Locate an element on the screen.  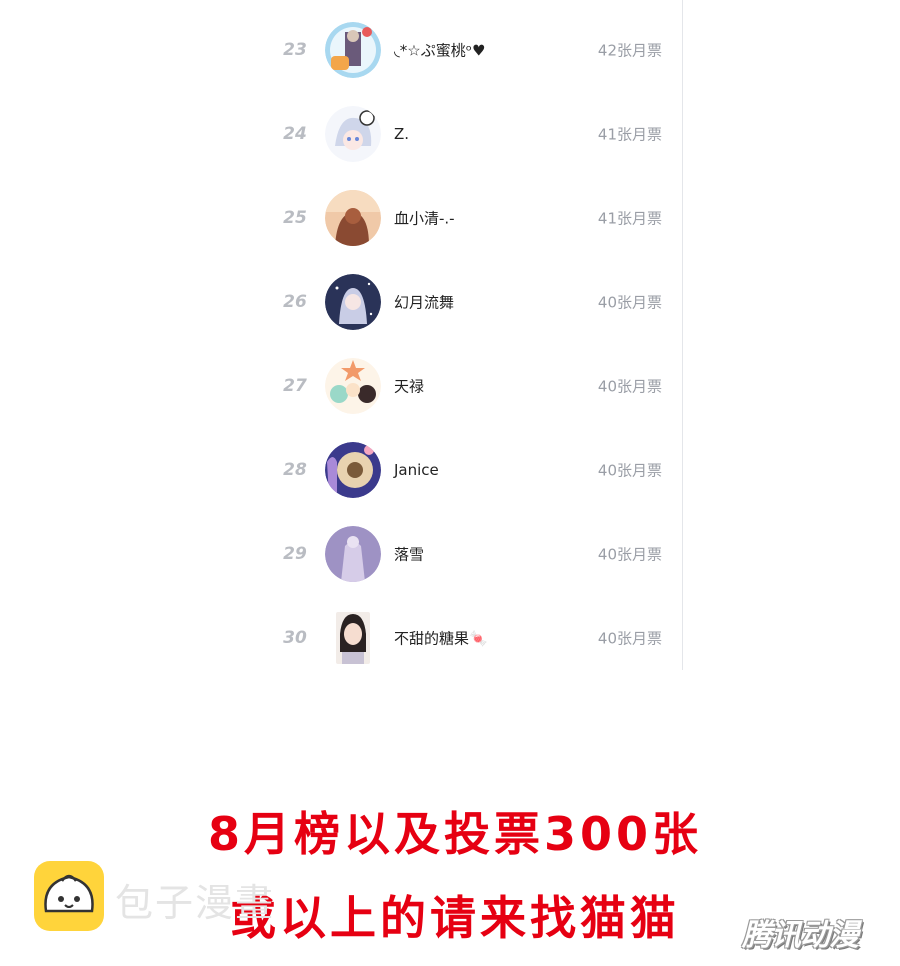
notice-line-1: 8月榜以及投票300张 is located at coordinates (455, 834).